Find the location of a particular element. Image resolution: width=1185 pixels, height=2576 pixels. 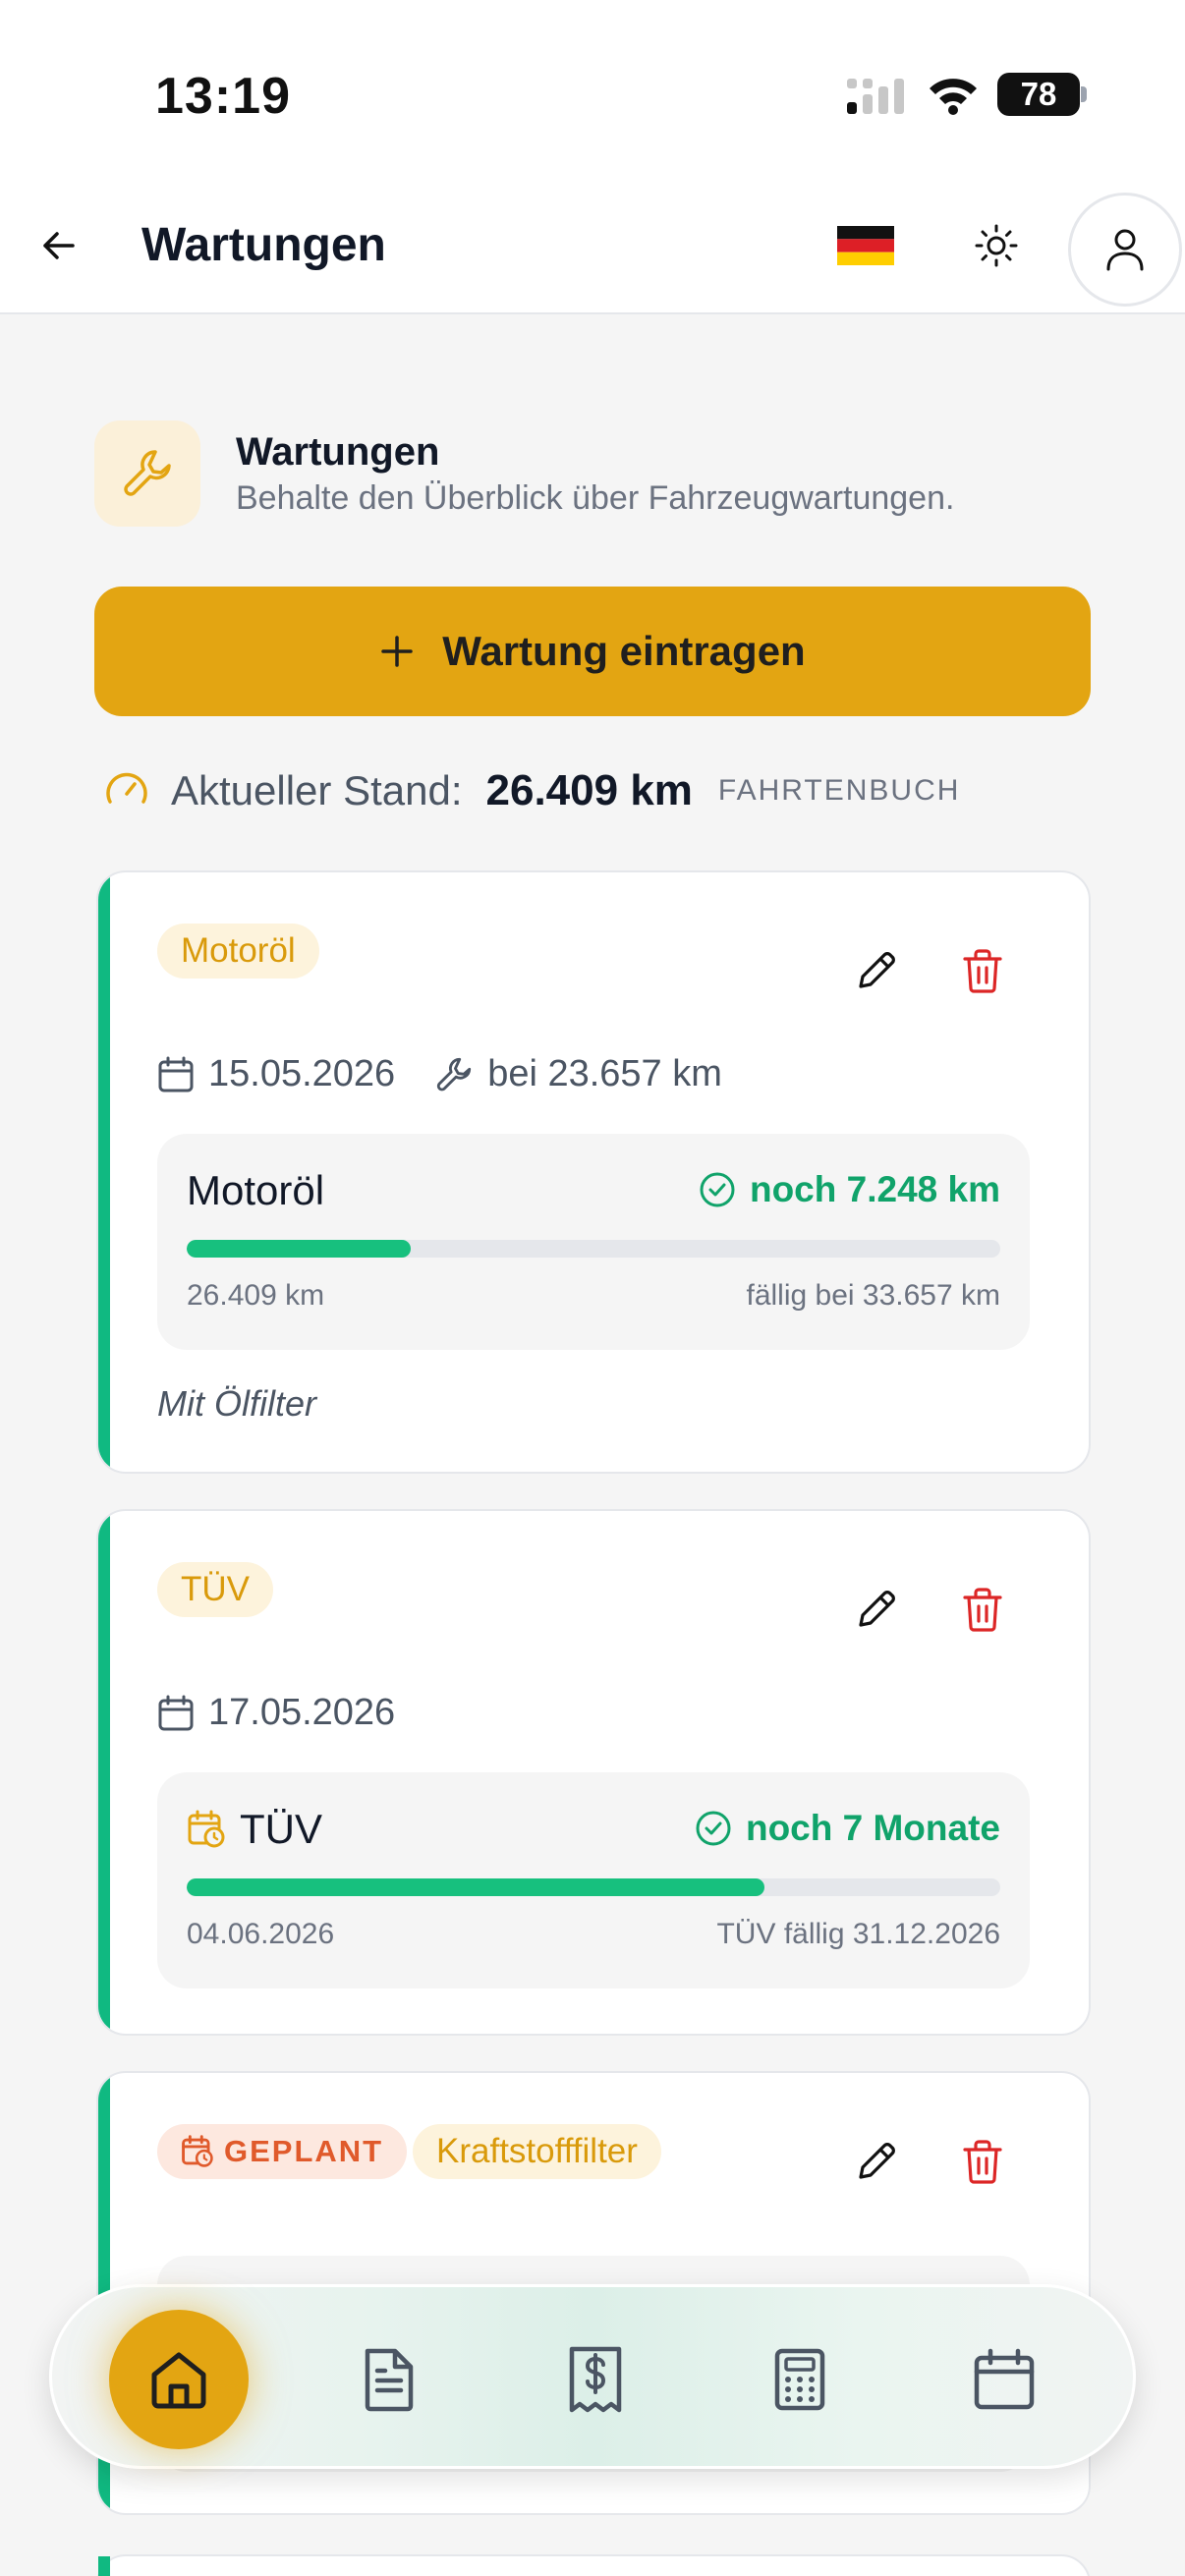

receipt-icon is located at coordinates (596, 2379).